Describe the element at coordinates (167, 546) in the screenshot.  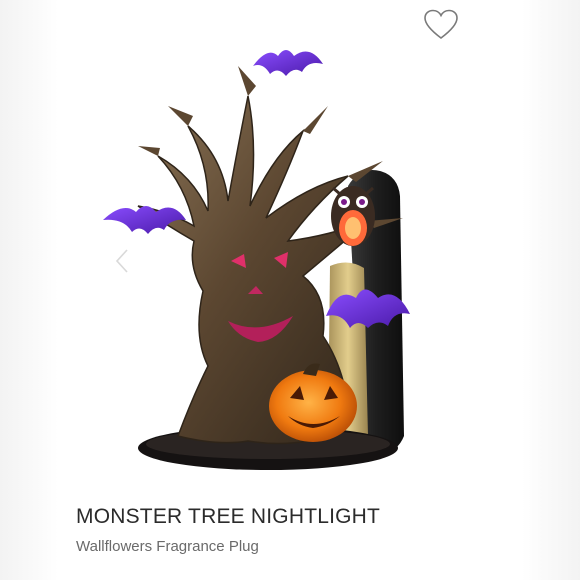
I see `product-subtitle: Wallflowers Fragrance Plug` at that location.